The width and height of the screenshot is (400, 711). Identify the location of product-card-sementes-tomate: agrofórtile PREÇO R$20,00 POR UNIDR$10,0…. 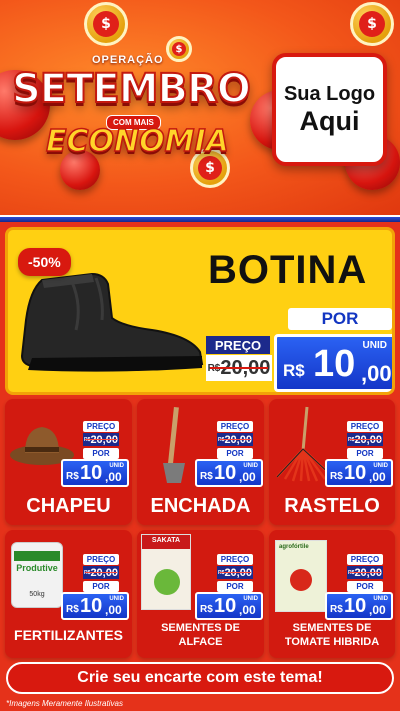
(332, 594).